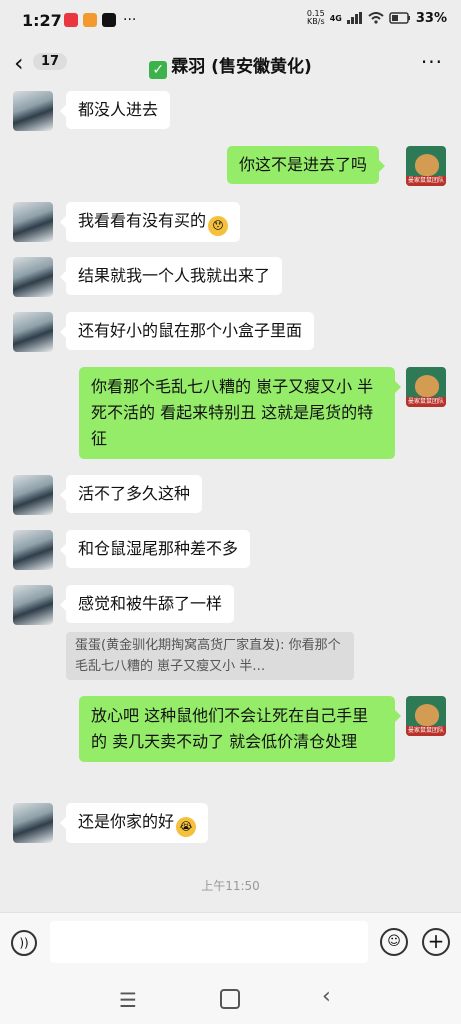 The width and height of the screenshot is (461, 1024). Describe the element at coordinates (326, 996) in the screenshot. I see `back-icon: ‹` at that location.